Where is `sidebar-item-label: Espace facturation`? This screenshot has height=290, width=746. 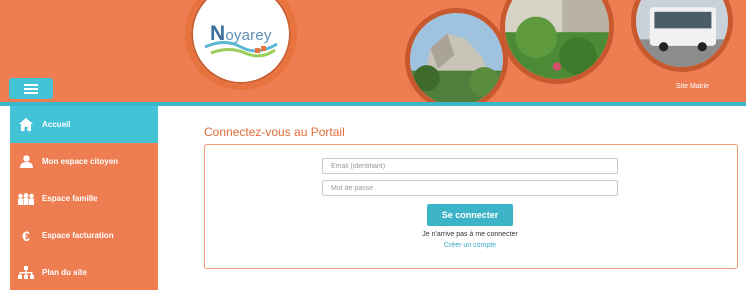 sidebar-item-label: Espace facturation is located at coordinates (78, 235).